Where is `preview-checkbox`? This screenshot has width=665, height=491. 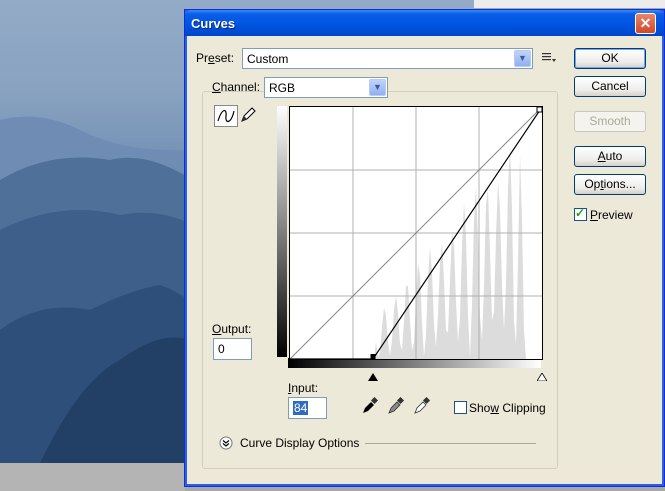
preview-checkbox is located at coordinates (580, 213).